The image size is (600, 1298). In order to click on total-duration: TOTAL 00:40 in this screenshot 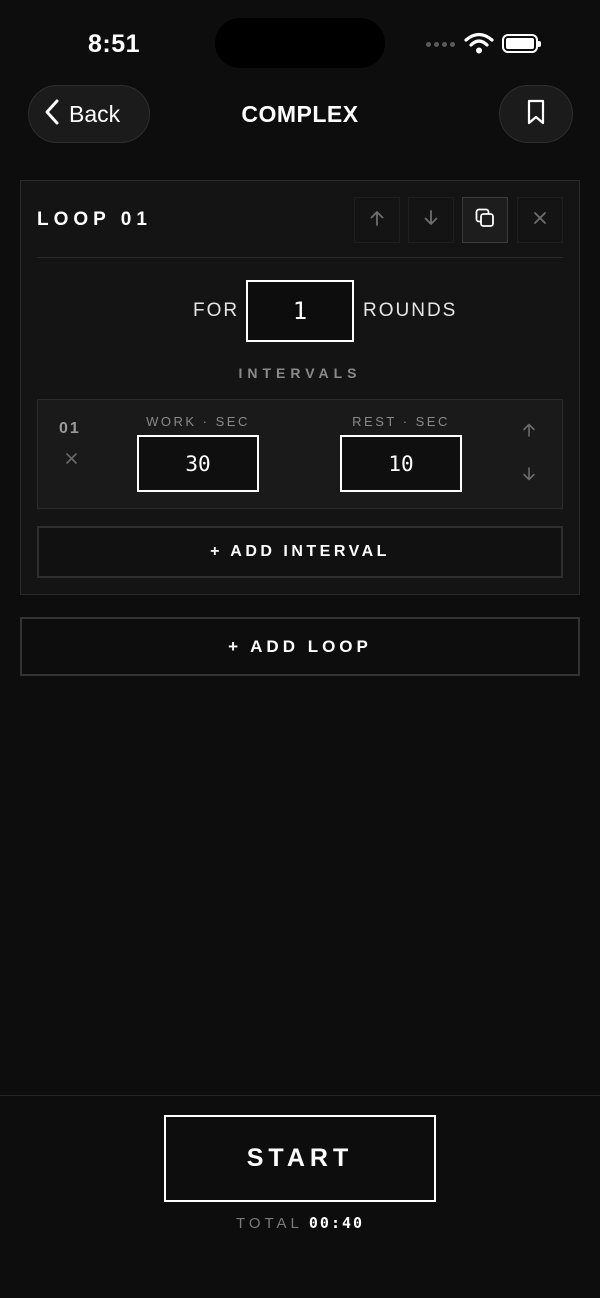, I will do `click(300, 1223)`.